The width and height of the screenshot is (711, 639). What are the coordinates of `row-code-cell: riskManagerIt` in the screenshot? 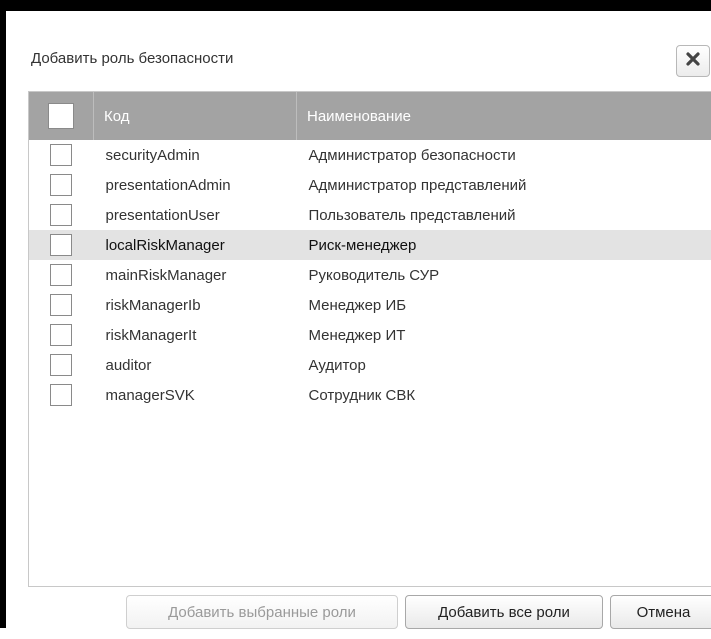 It's located at (195, 335).